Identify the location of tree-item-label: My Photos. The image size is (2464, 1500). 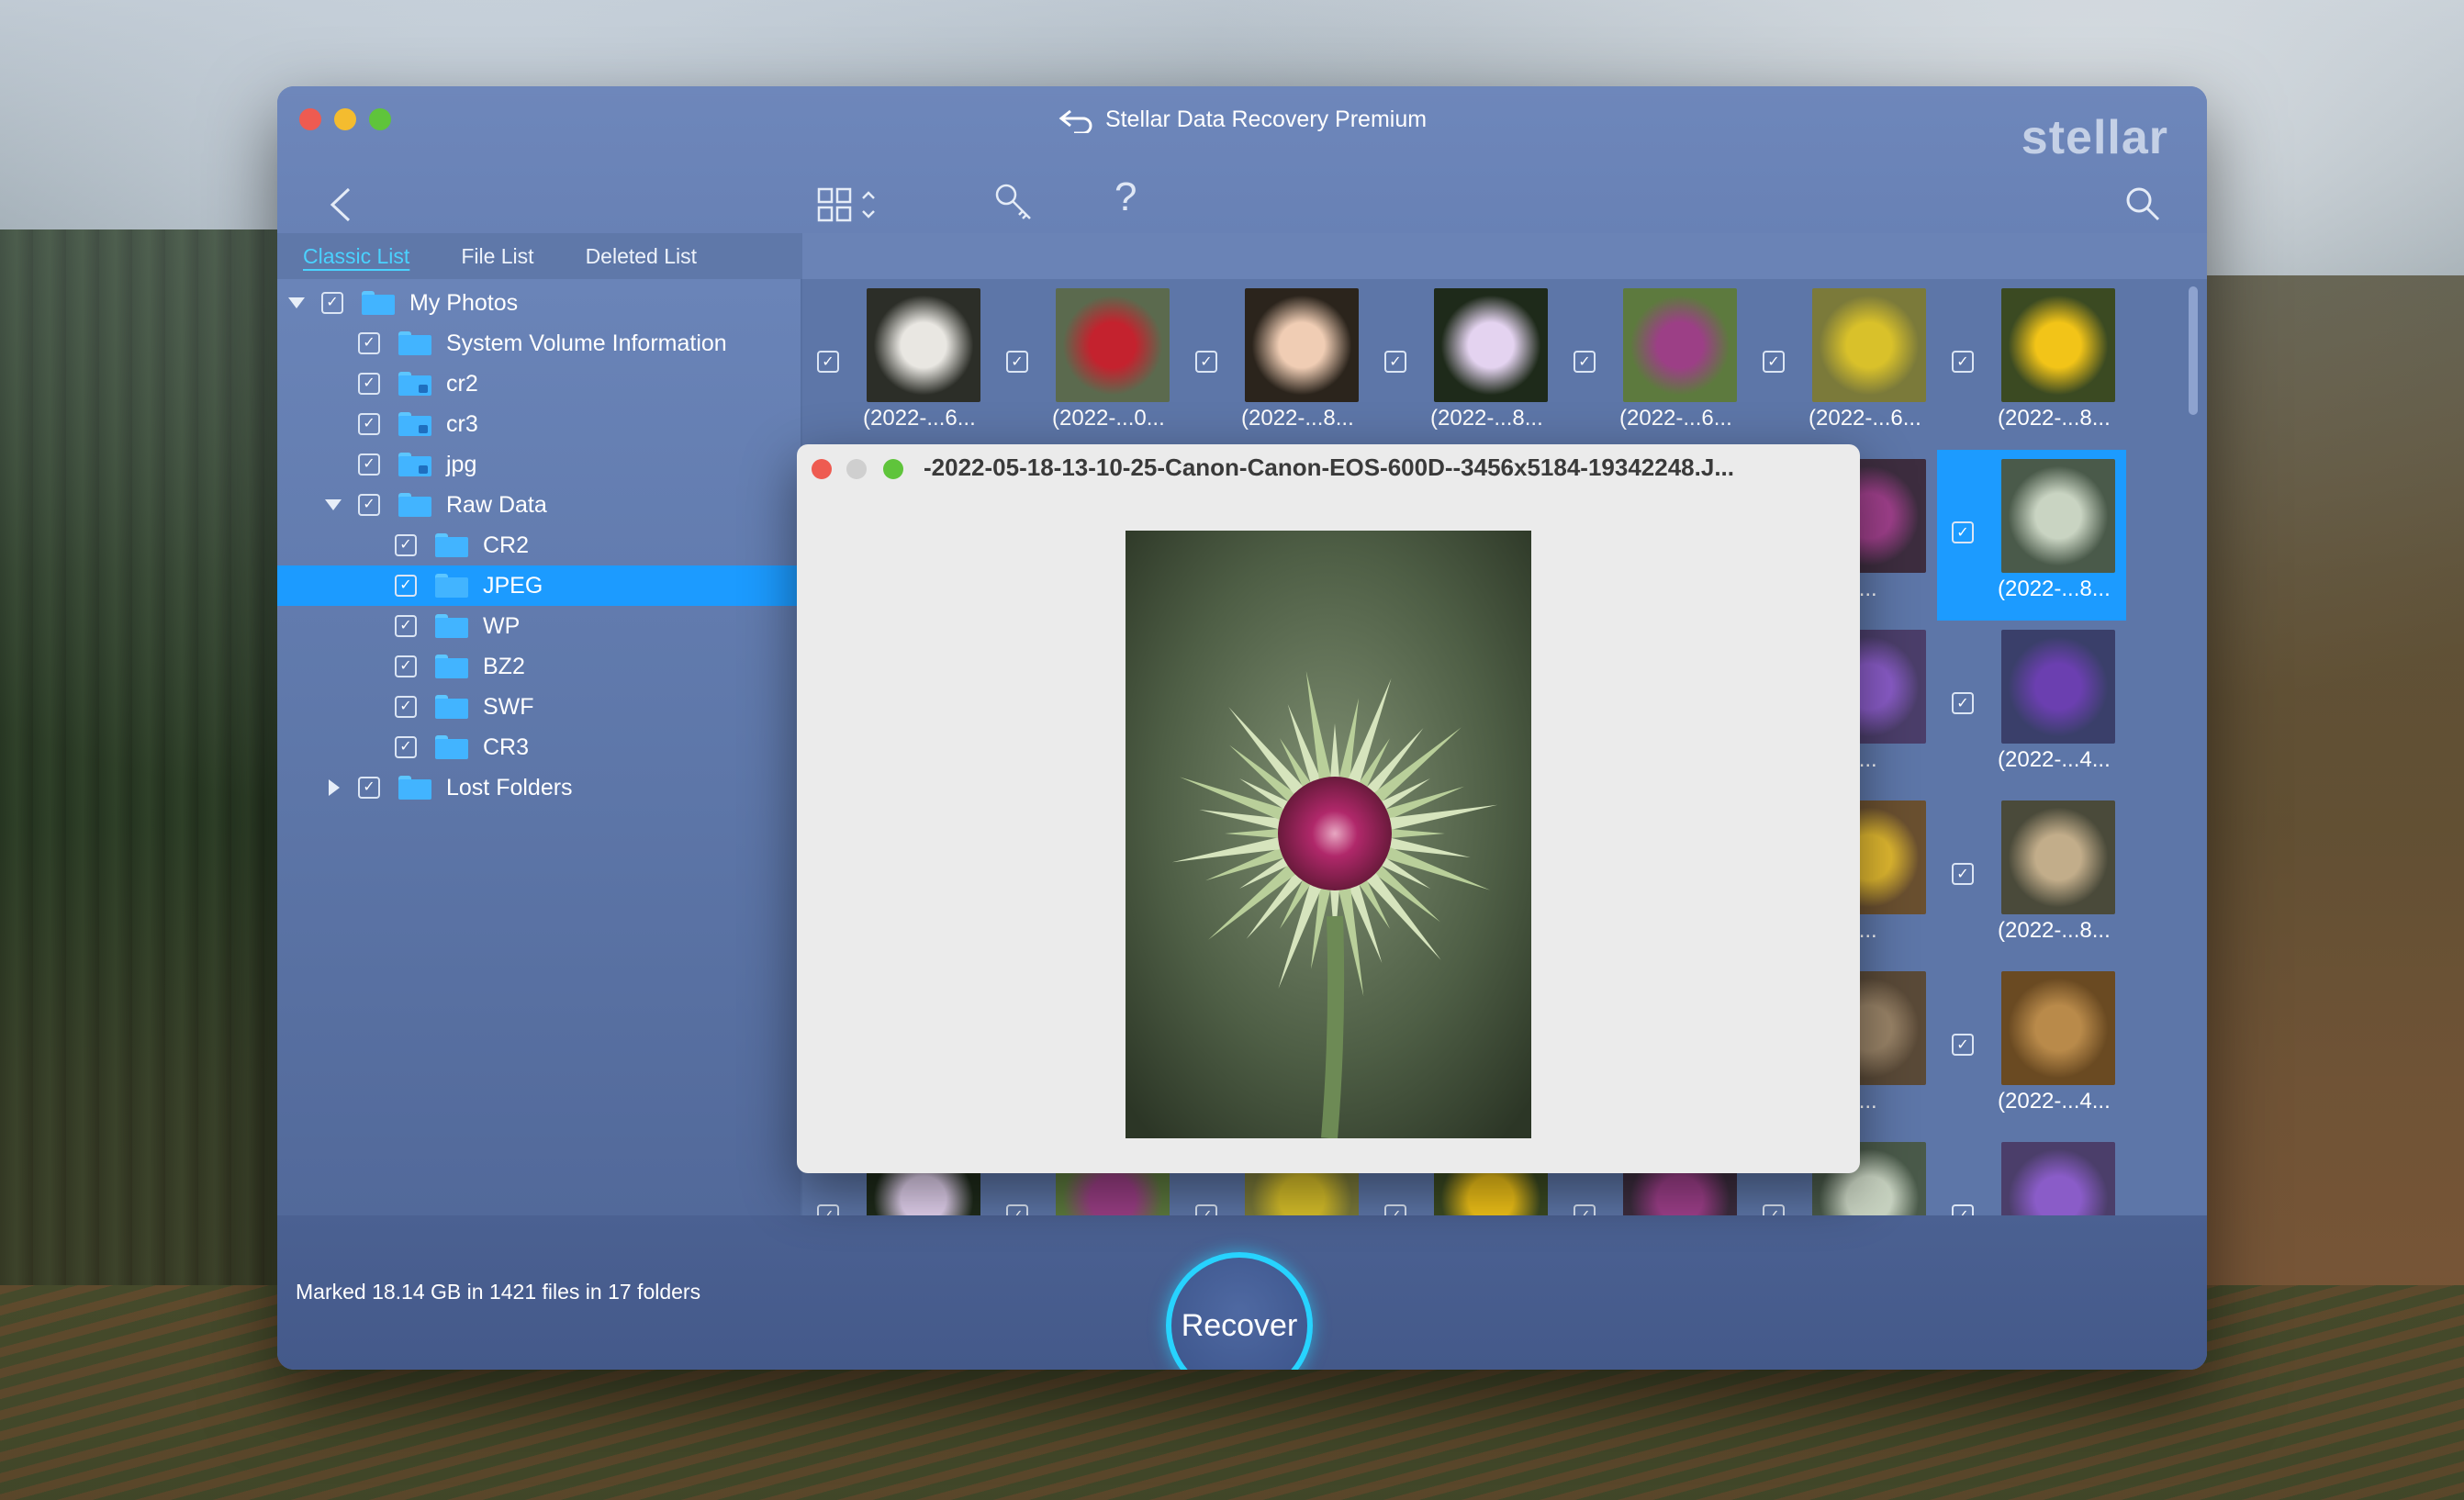
(464, 303).